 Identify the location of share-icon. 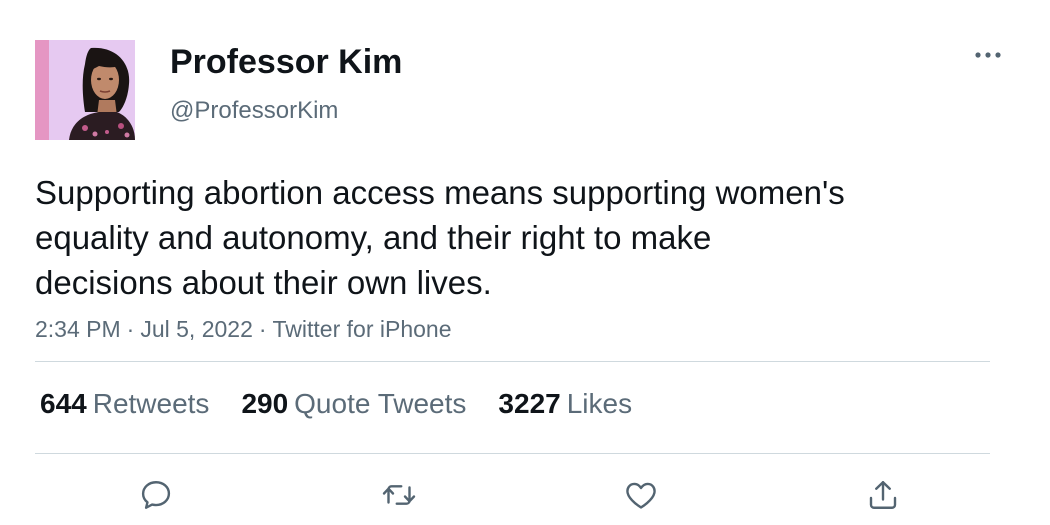
(883, 495).